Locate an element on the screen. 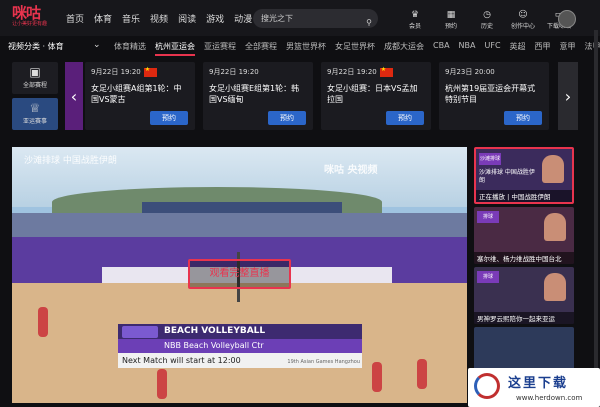  schedule-title: 女足小组赛：日本VS孟加拉国 is located at coordinates (372, 94).